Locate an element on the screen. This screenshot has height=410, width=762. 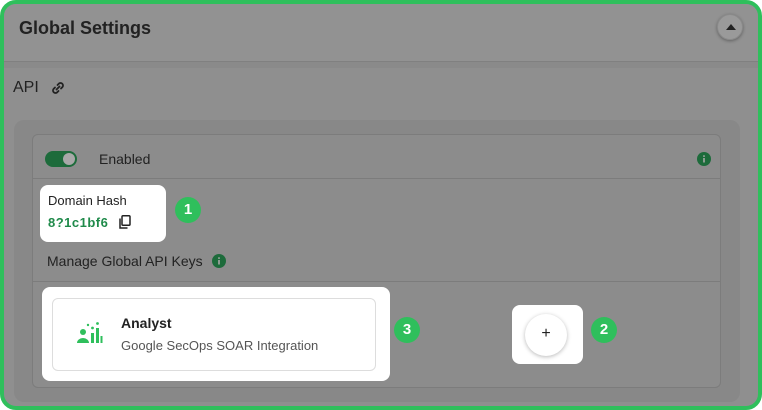
add-button-label: + is located at coordinates (546, 333).